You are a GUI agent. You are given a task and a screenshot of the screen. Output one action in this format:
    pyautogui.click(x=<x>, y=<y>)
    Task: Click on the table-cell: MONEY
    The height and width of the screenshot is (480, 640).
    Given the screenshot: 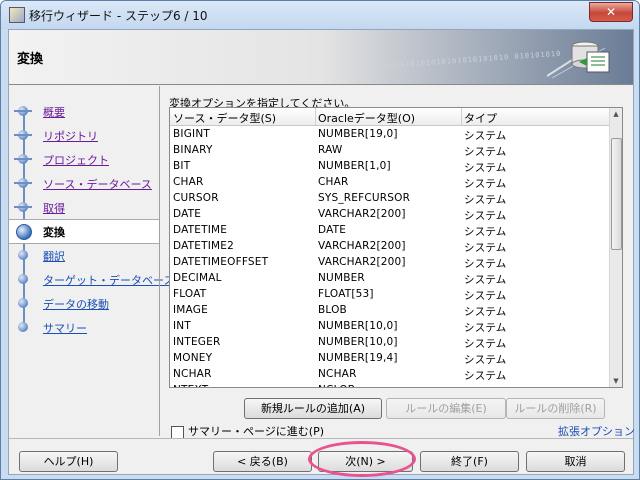 What is the action you would take?
    pyautogui.click(x=193, y=358)
    